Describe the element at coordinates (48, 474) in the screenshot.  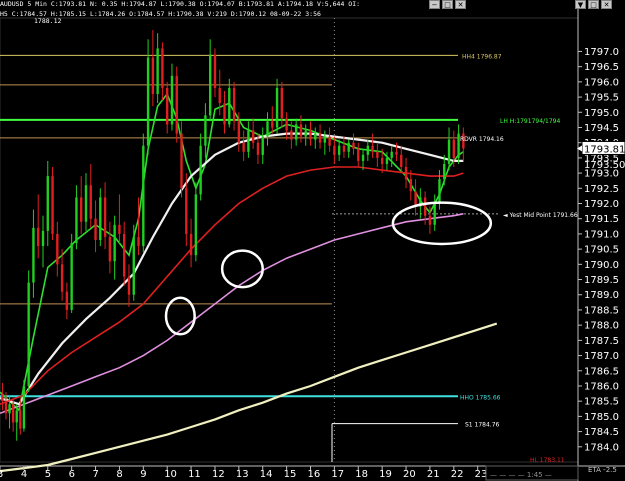
I see `x-axis-tick-label: 5` at that location.